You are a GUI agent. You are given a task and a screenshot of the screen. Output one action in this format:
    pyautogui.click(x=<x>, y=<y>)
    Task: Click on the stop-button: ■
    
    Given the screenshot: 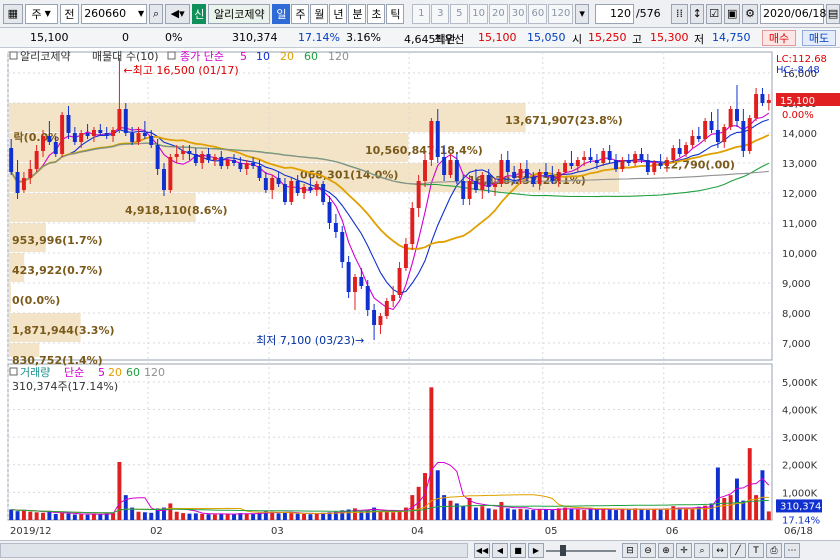 What is the action you would take?
    pyautogui.click(x=518, y=550)
    